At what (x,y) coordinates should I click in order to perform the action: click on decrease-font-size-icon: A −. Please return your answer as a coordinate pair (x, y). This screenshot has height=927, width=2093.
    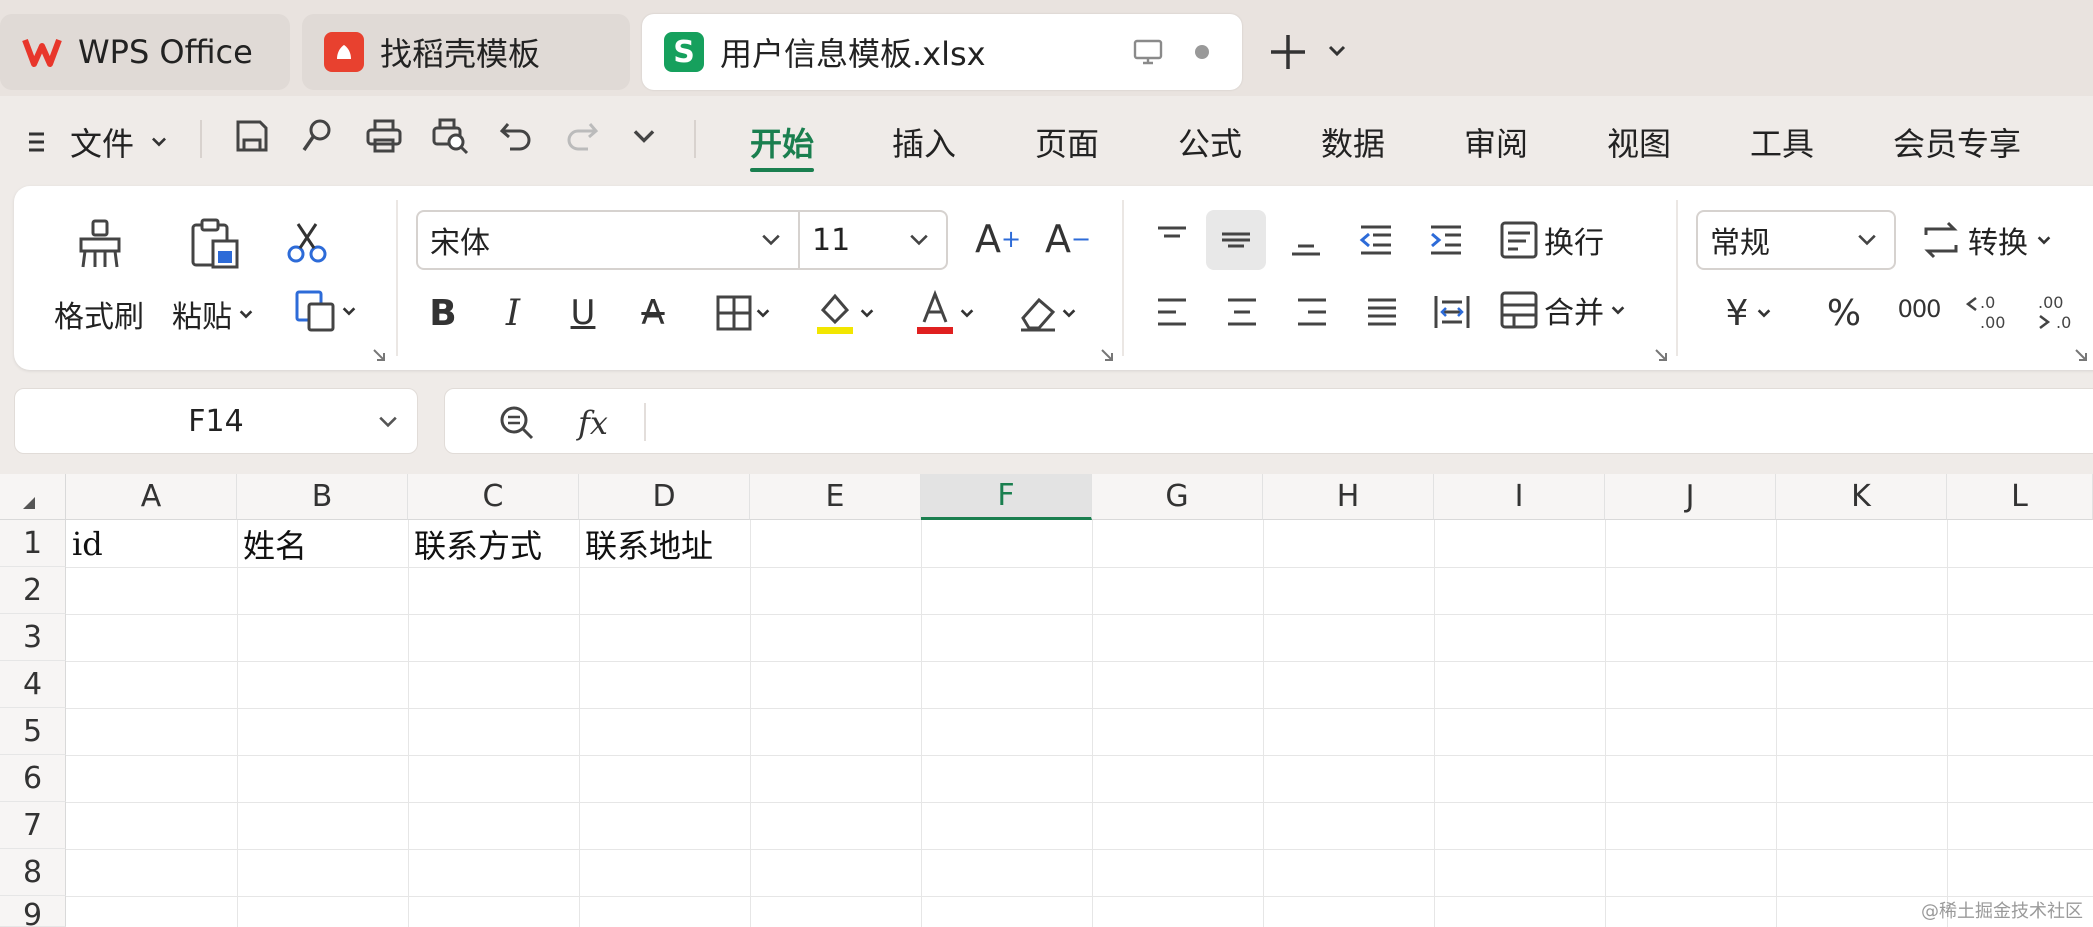
    Looking at the image, I should click on (1068, 239).